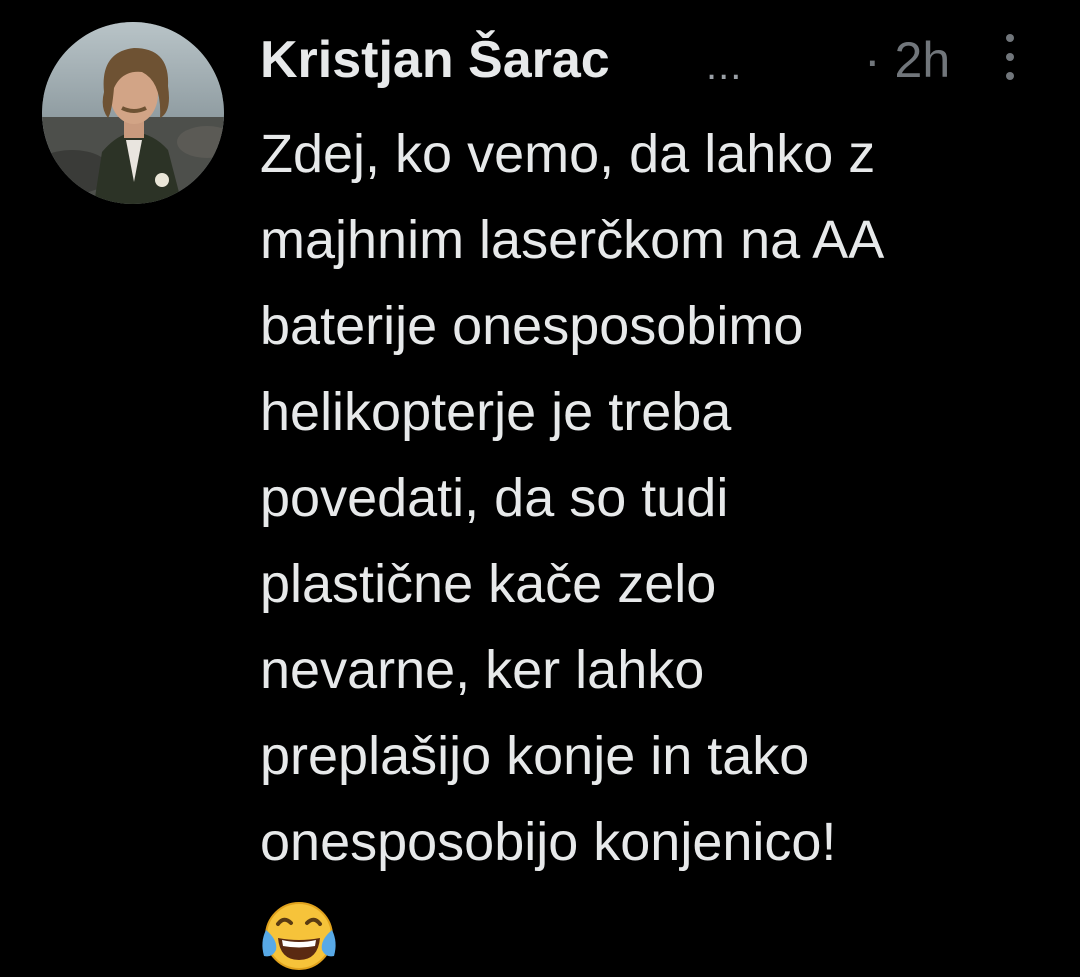 The width and height of the screenshot is (1080, 977). I want to click on face-with-tears-of-joy-icon, so click(299, 935).